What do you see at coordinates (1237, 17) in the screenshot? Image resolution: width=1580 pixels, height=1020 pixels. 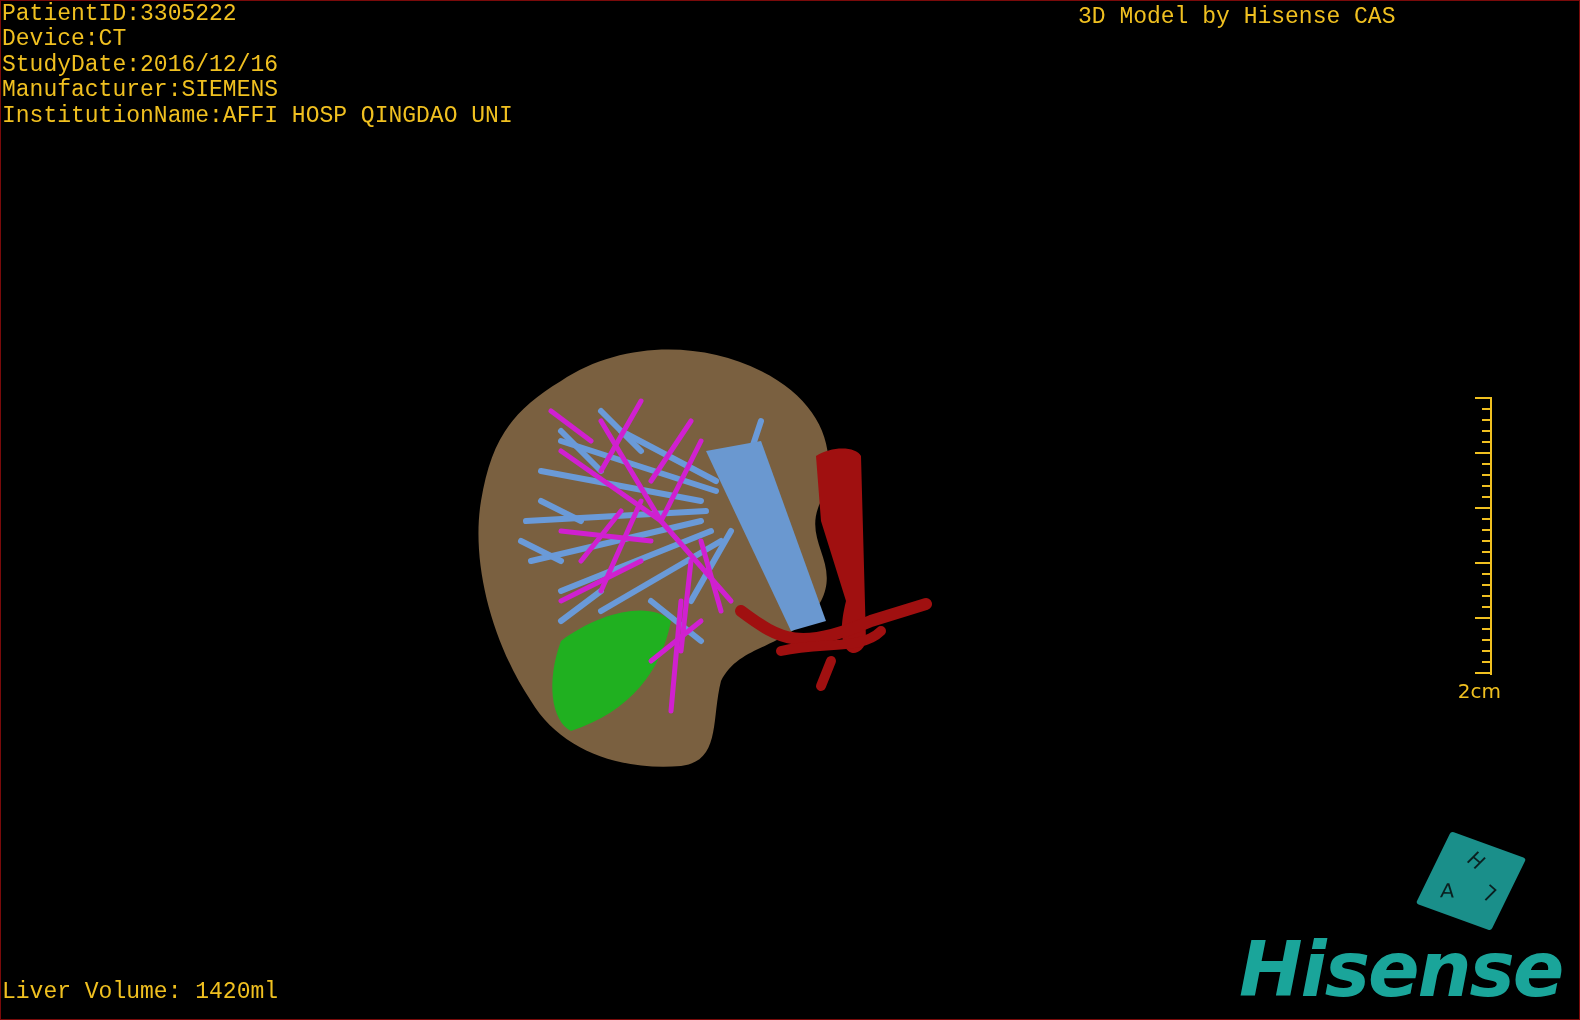 I see `viewer-title: 3D Model by Hisense CAS` at bounding box center [1237, 17].